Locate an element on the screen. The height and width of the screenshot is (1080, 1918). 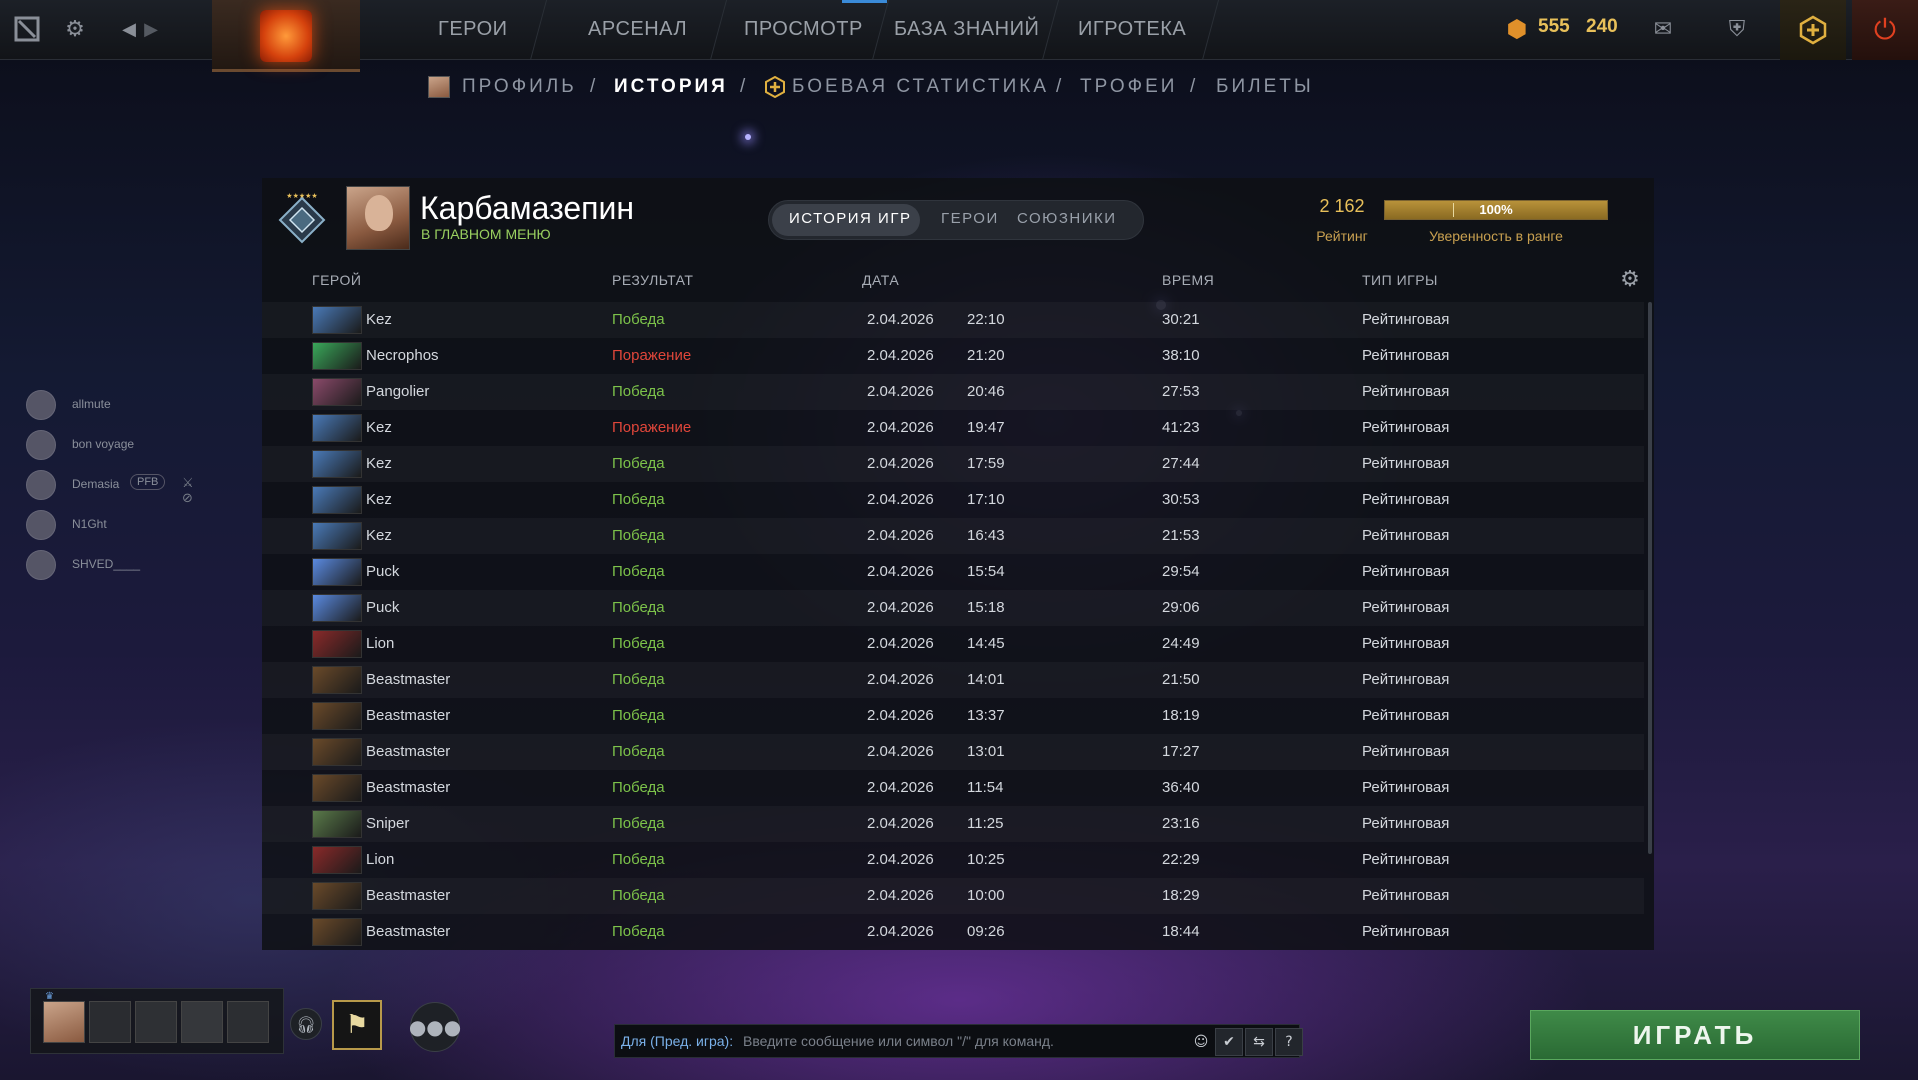
header-date: ДАТА is located at coordinates (880, 280).